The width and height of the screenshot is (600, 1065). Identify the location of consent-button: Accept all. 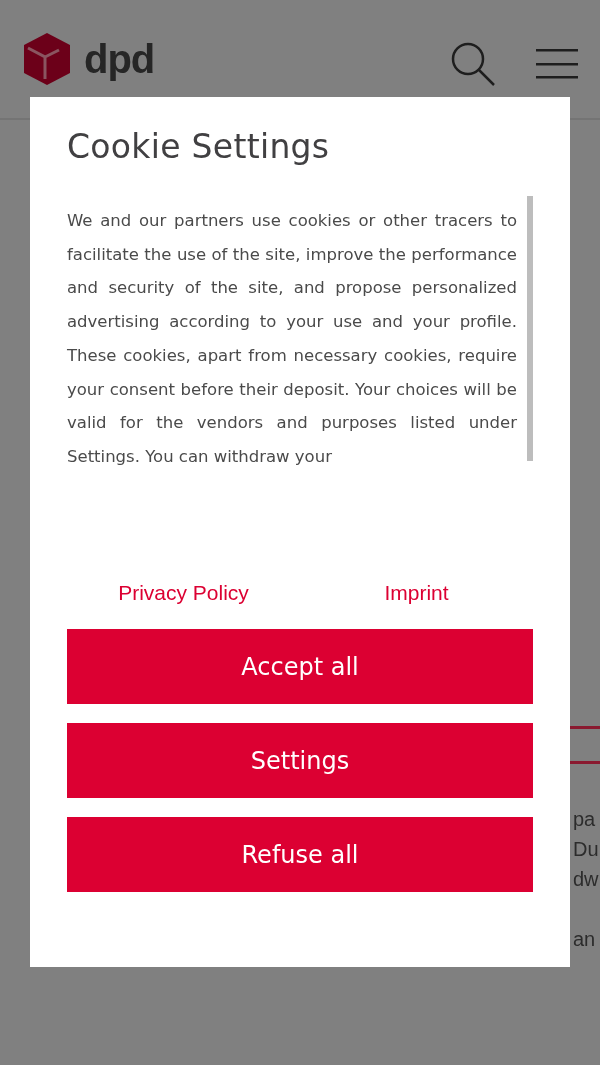
(300, 666).